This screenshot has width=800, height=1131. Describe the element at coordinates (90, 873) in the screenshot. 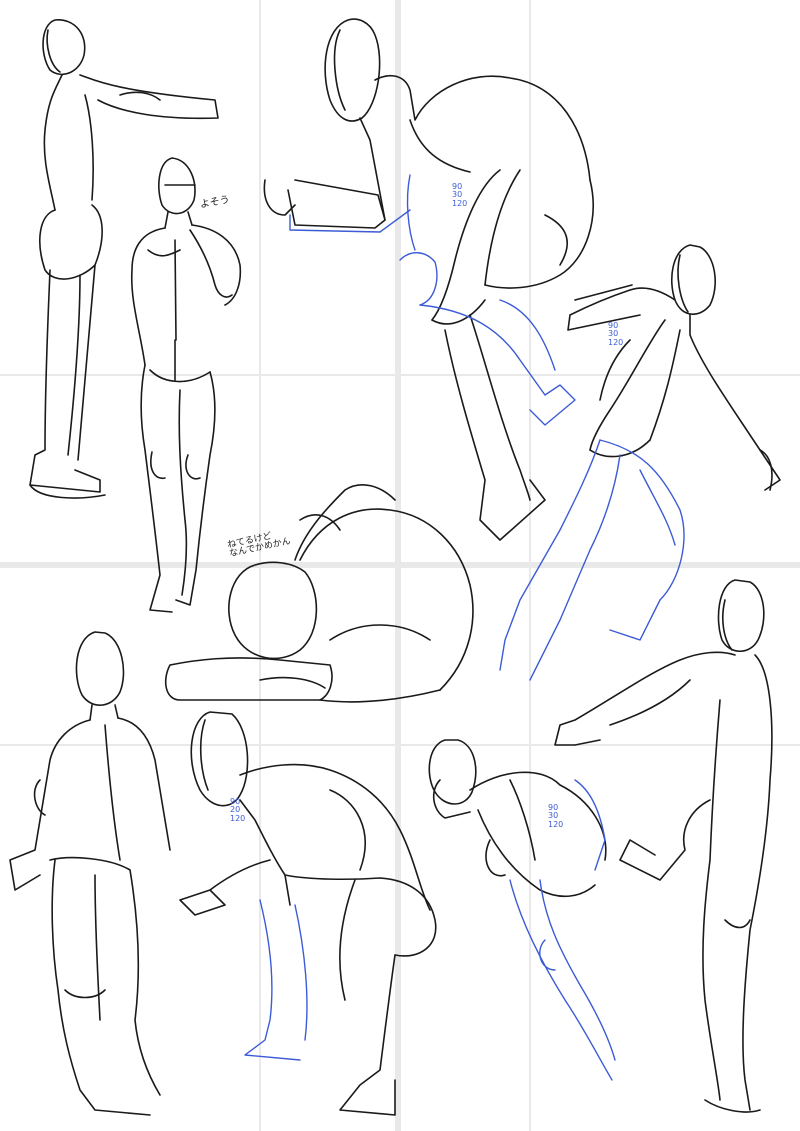

I see `figure-7-back-standing` at that location.